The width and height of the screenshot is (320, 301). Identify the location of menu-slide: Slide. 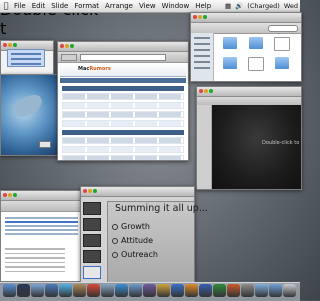
(59, 6).